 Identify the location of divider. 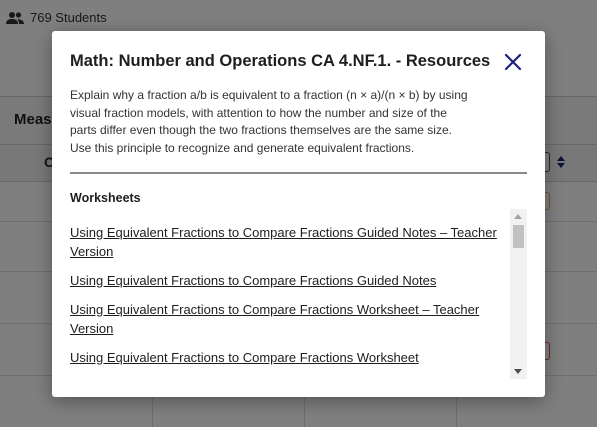
(298, 173).